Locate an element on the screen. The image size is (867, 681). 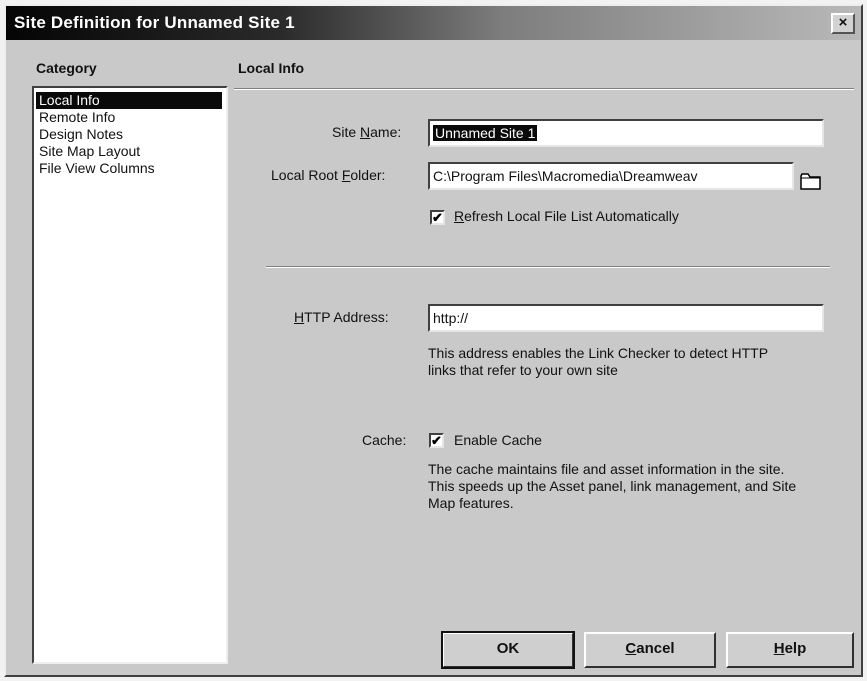
section-divider is located at coordinates (548, 267).